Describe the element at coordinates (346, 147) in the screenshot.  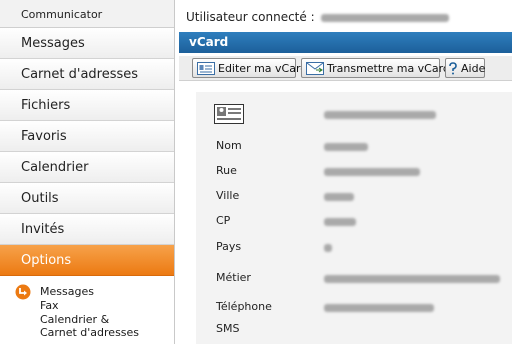
I see `redacted-name-value` at that location.